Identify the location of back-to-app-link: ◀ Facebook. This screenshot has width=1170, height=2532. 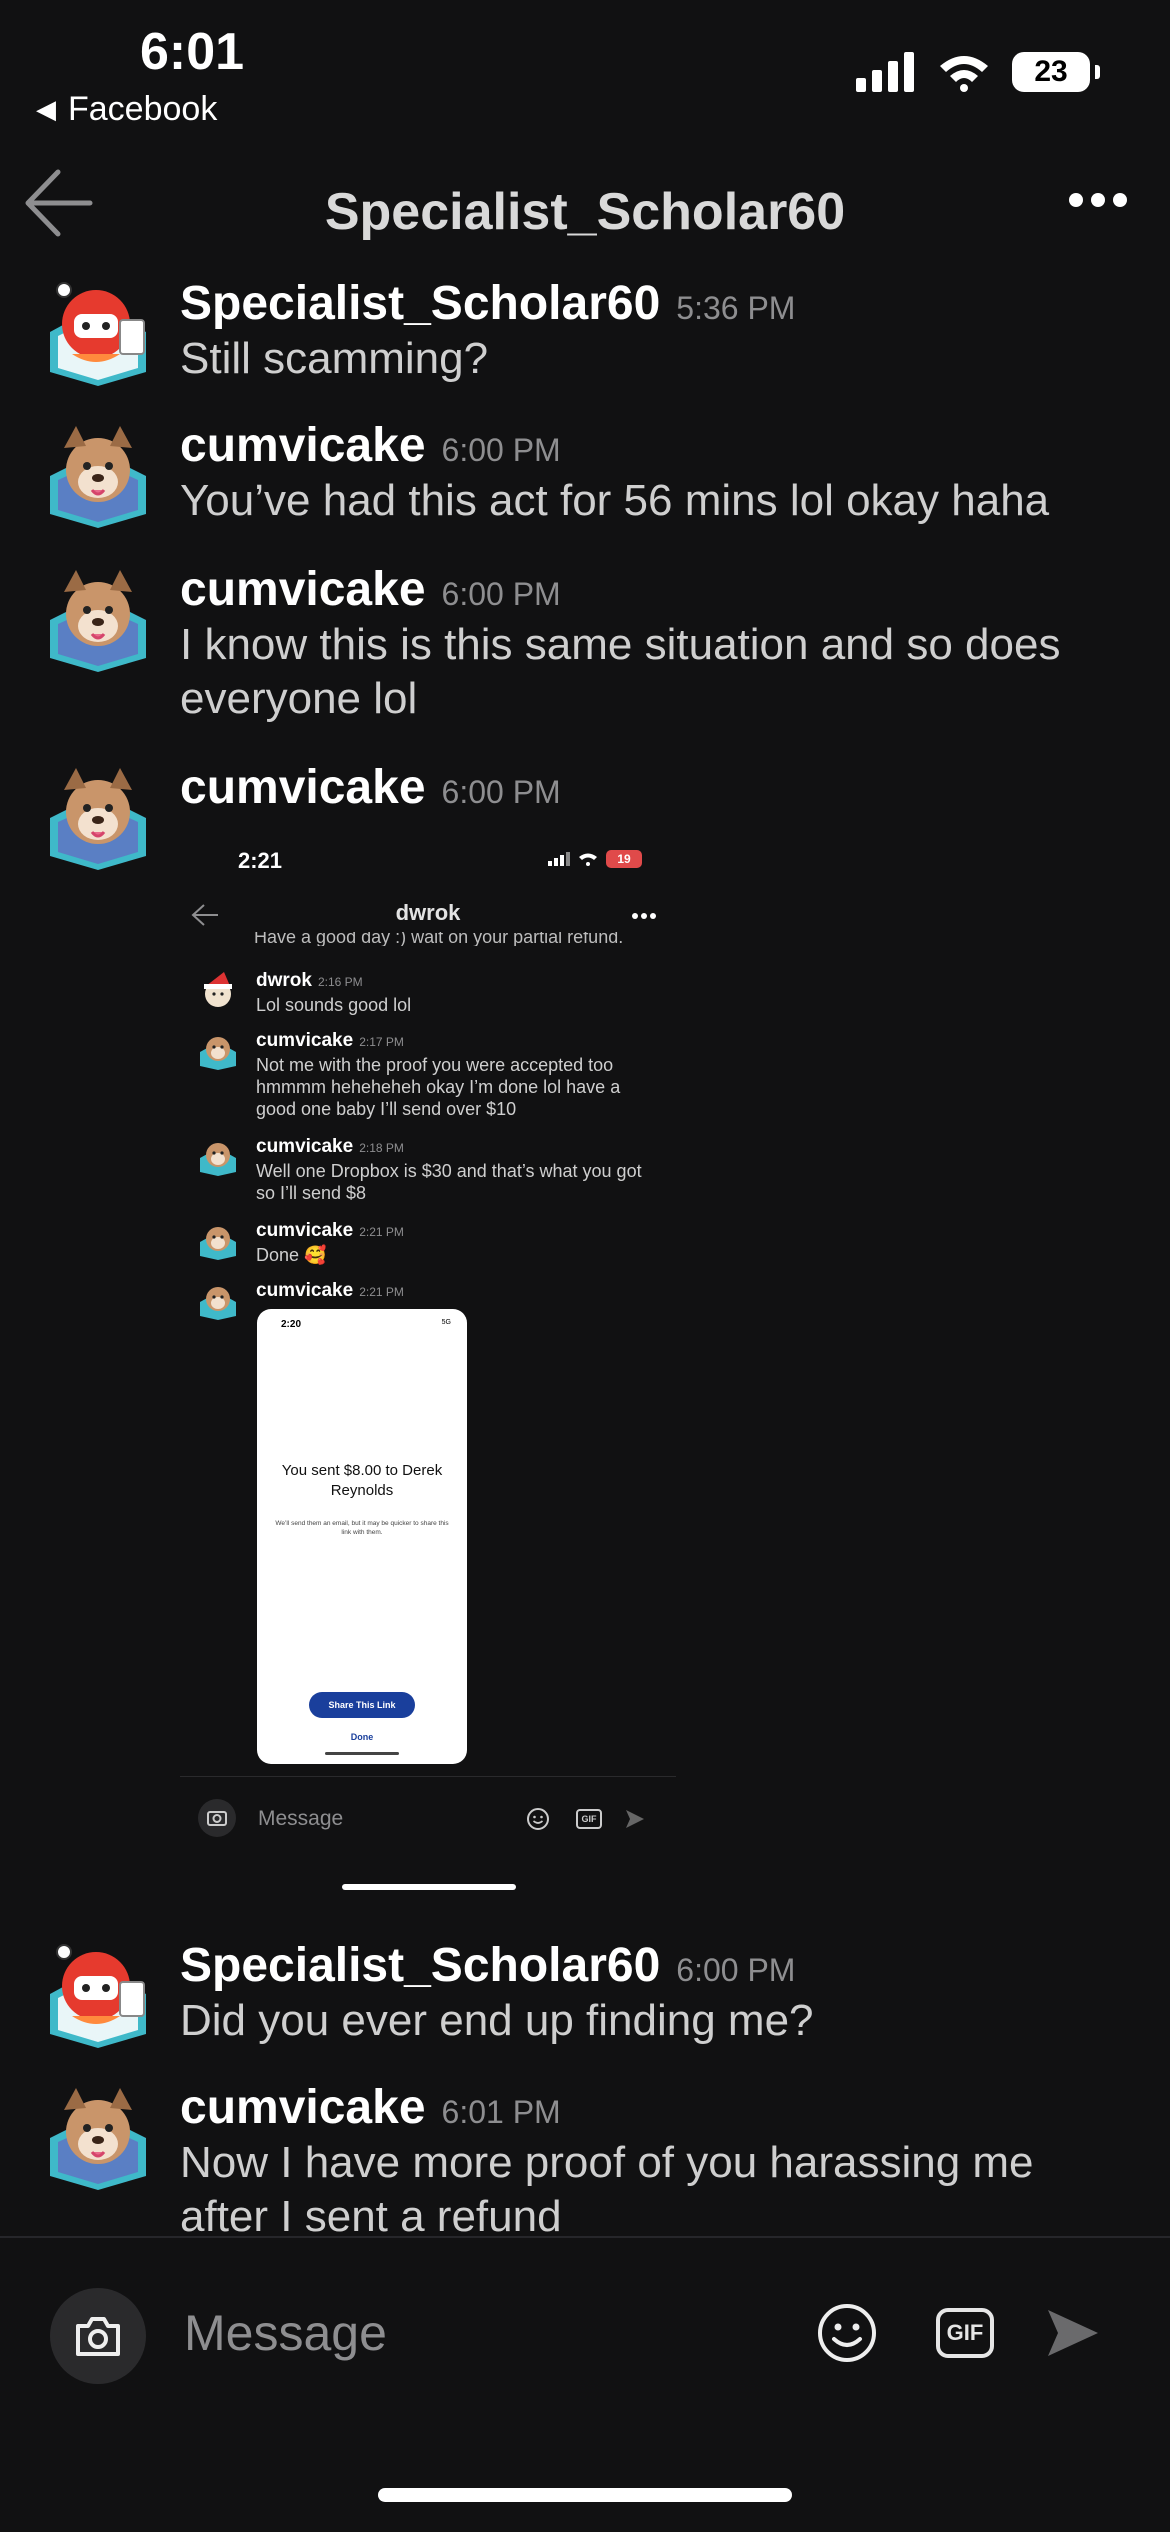
(126, 109).